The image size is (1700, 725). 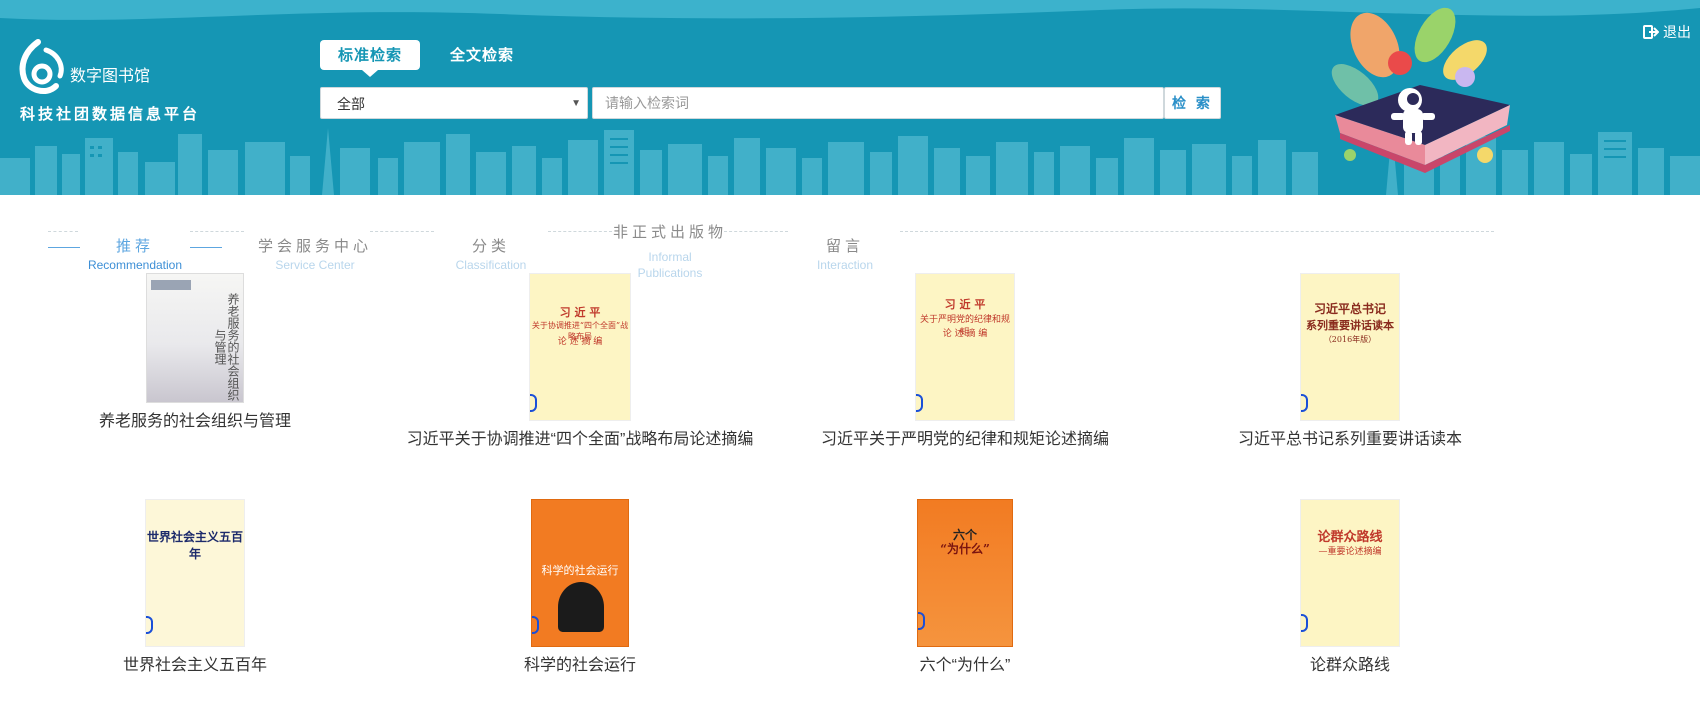 I want to click on book-title: 养老服务的社会组织与管理, so click(x=194, y=421).